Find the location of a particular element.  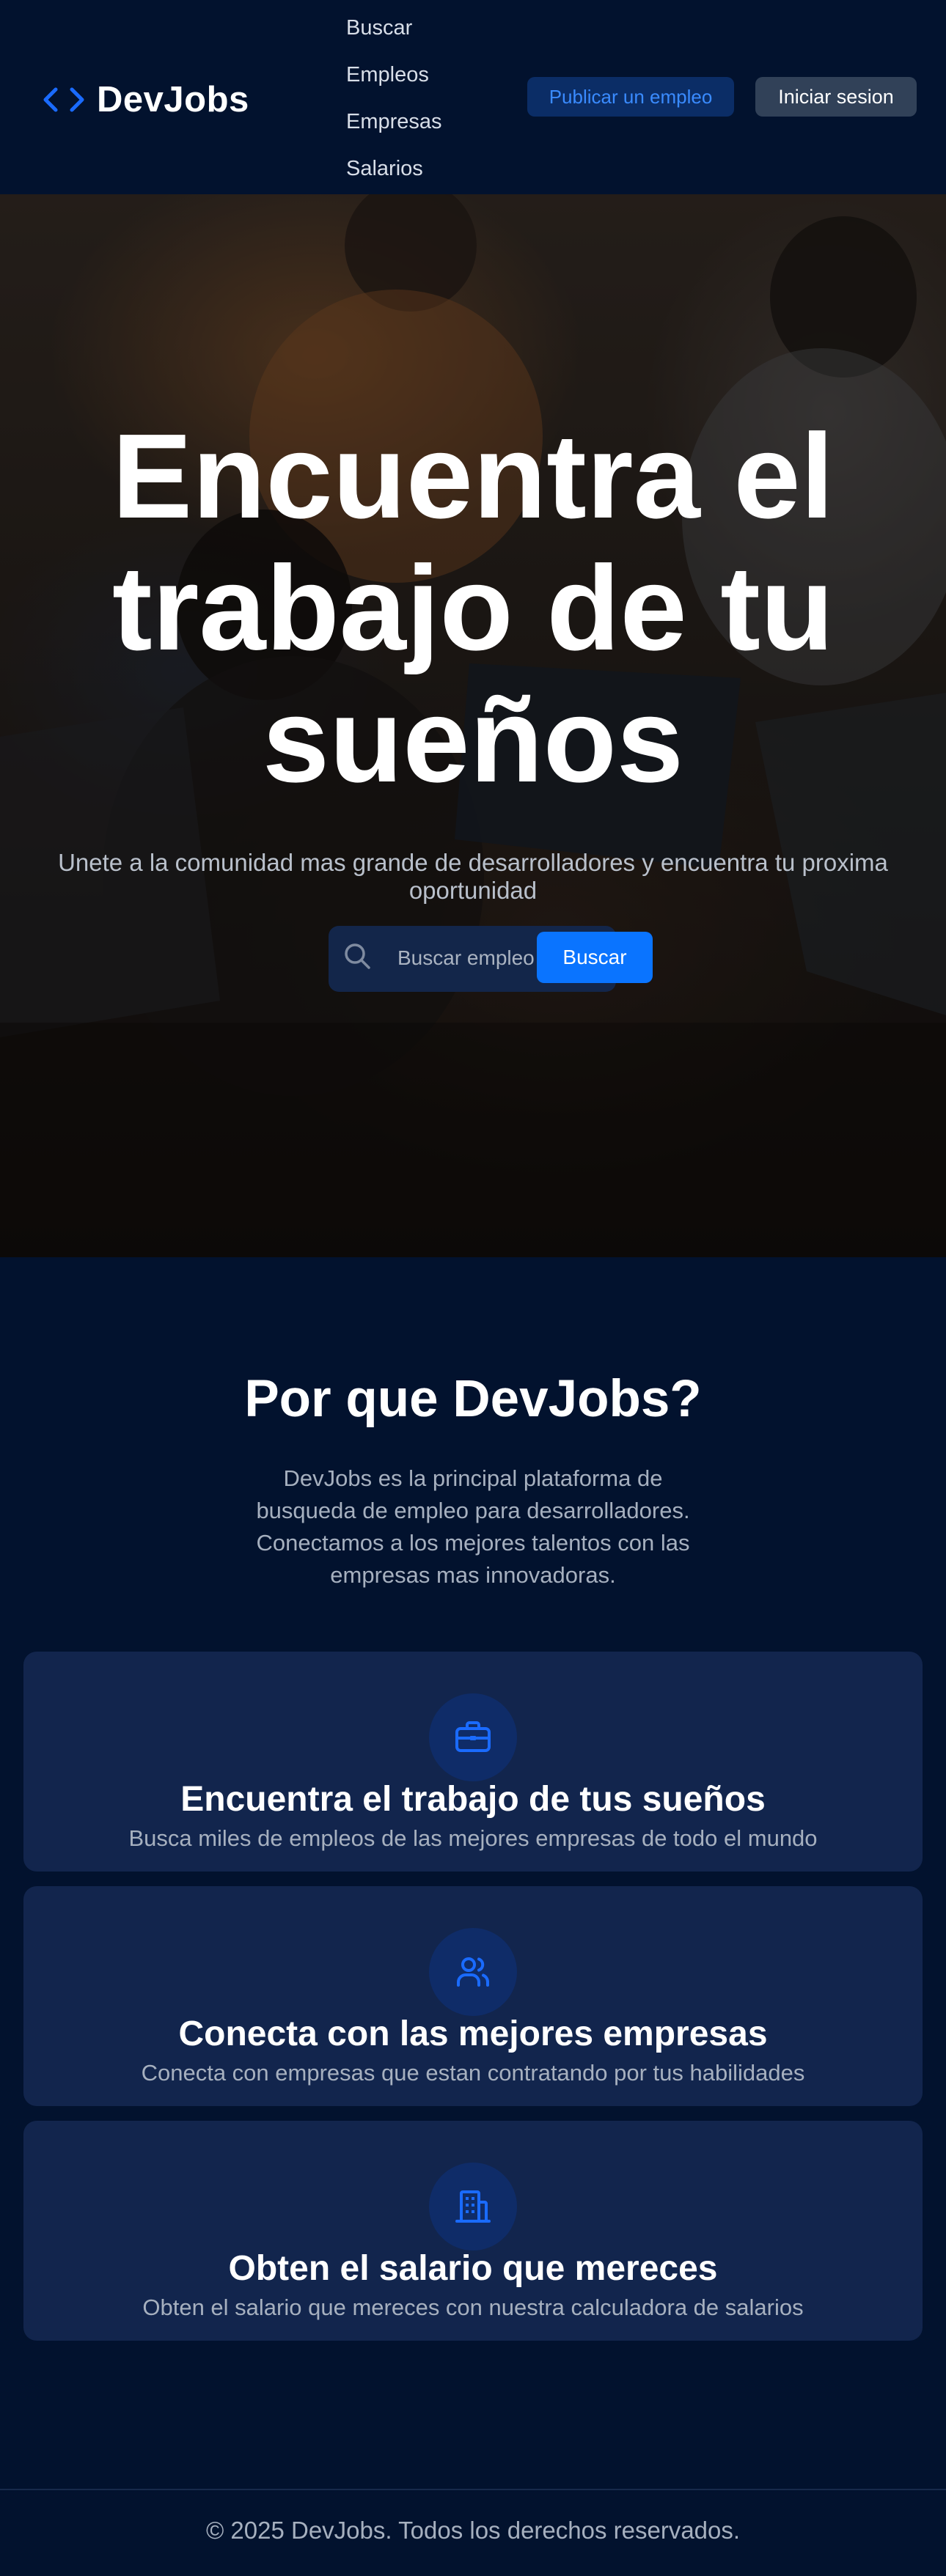

section-title: Por que DevJobs? is located at coordinates (473, 1399).